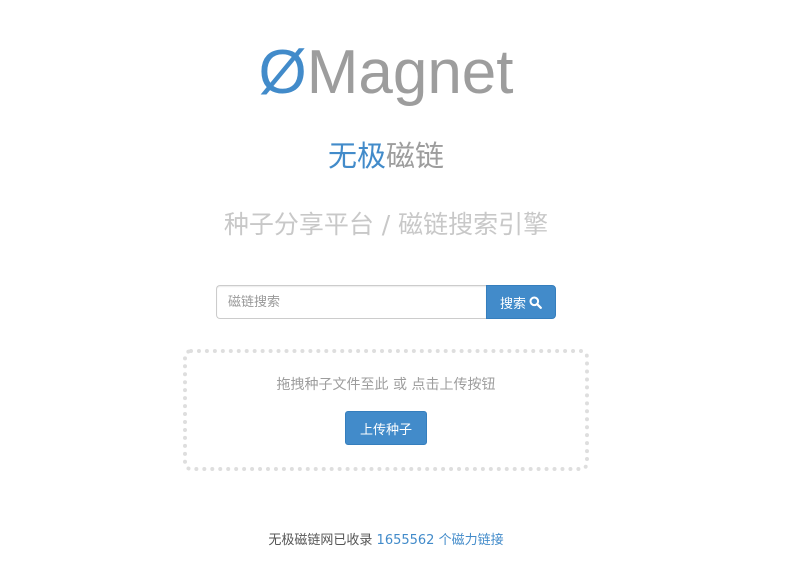  I want to click on logo: ØMagnet, so click(386, 73).